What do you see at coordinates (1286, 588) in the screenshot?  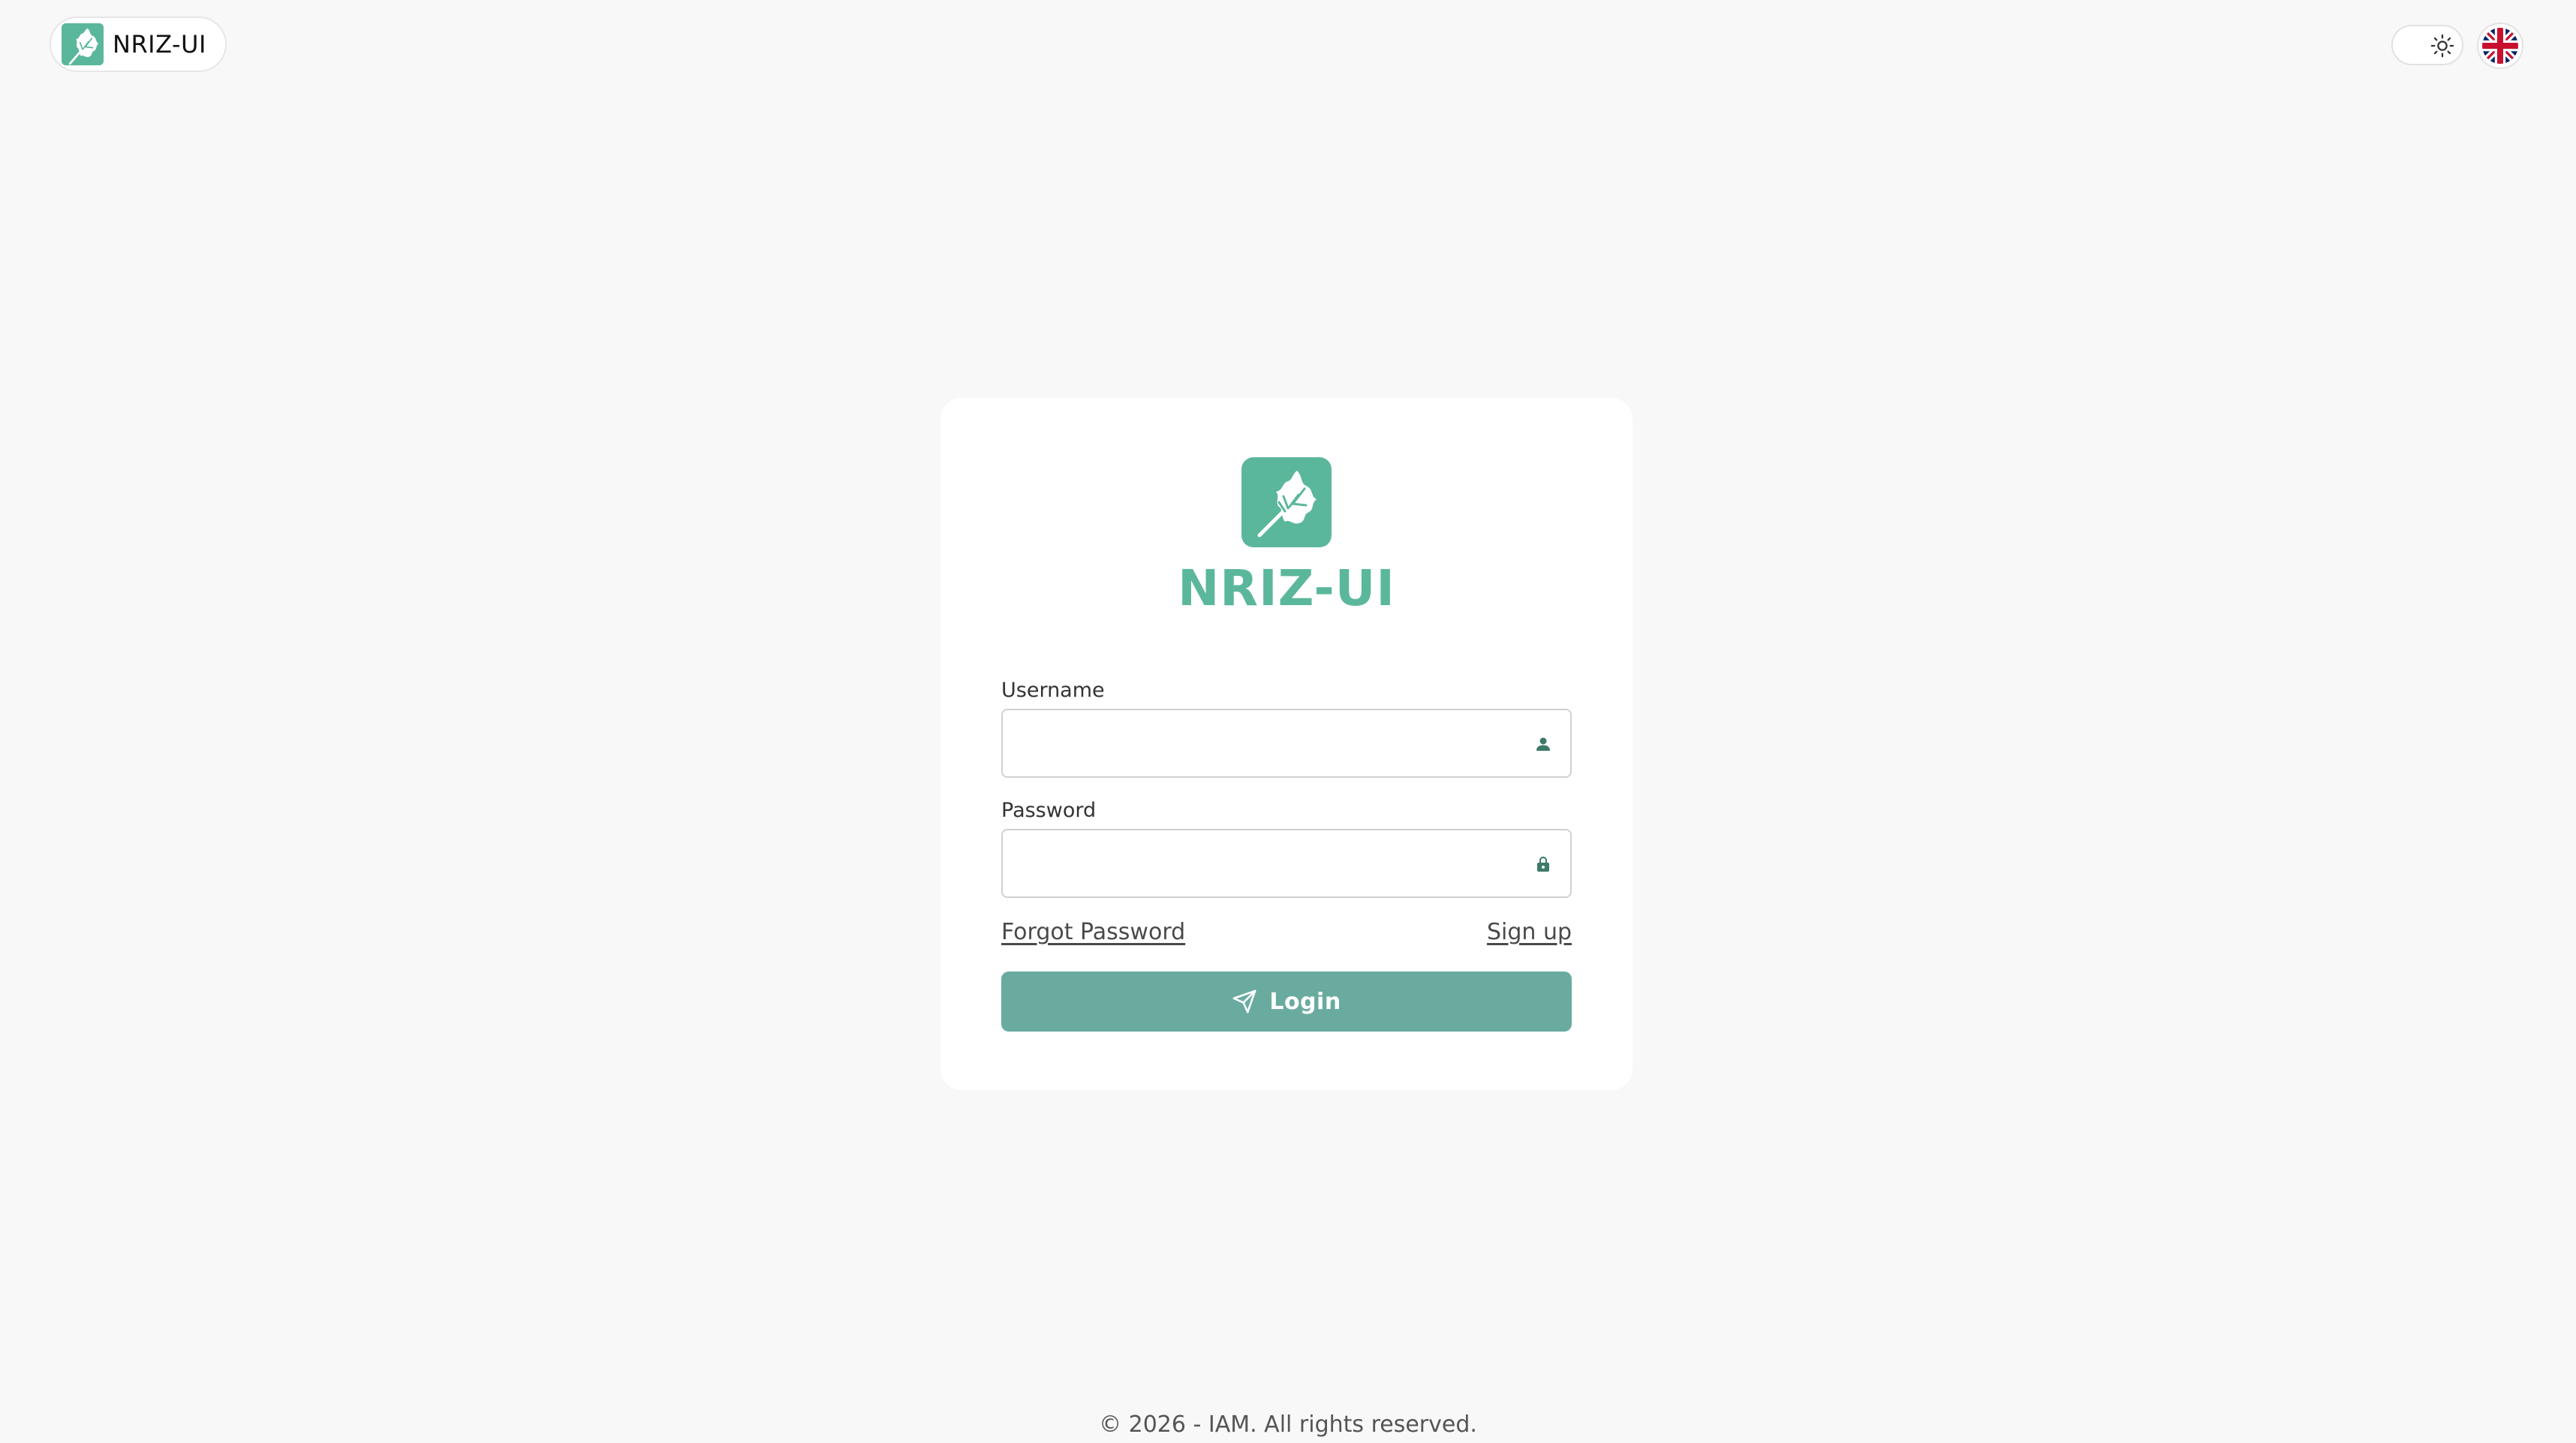 I see `app-title: NRIZ-UI` at bounding box center [1286, 588].